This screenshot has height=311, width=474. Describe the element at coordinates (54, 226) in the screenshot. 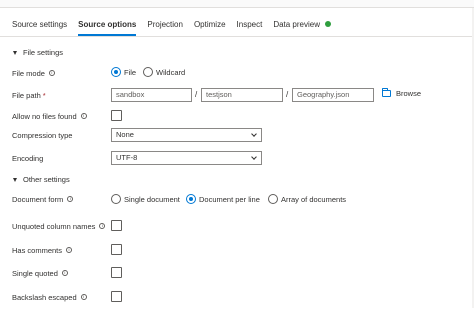

I see `unquoted-column-names-label: Unquoted column names` at that location.